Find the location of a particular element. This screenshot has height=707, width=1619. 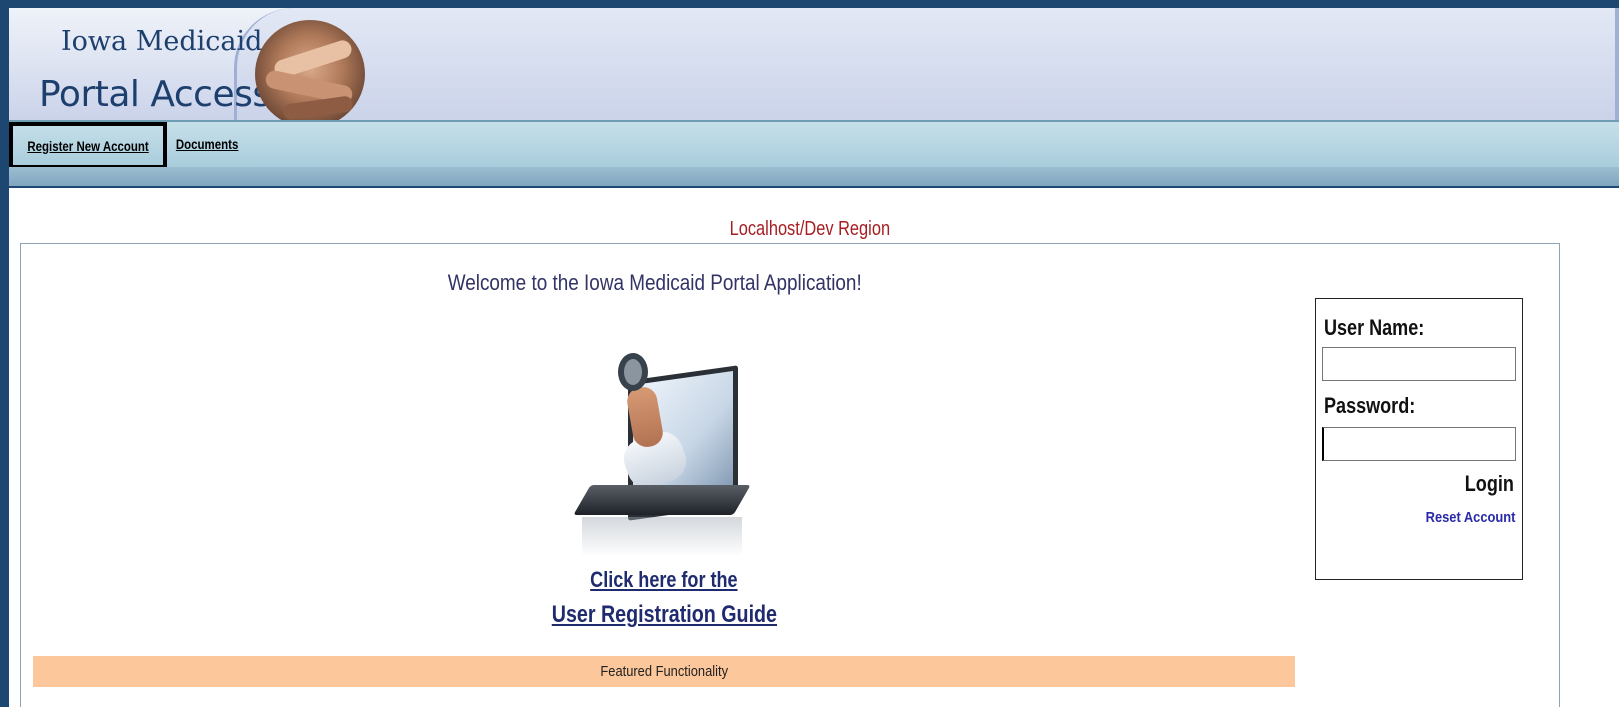

logo-line-1: Iowa Medicaid is located at coordinates (162, 41).